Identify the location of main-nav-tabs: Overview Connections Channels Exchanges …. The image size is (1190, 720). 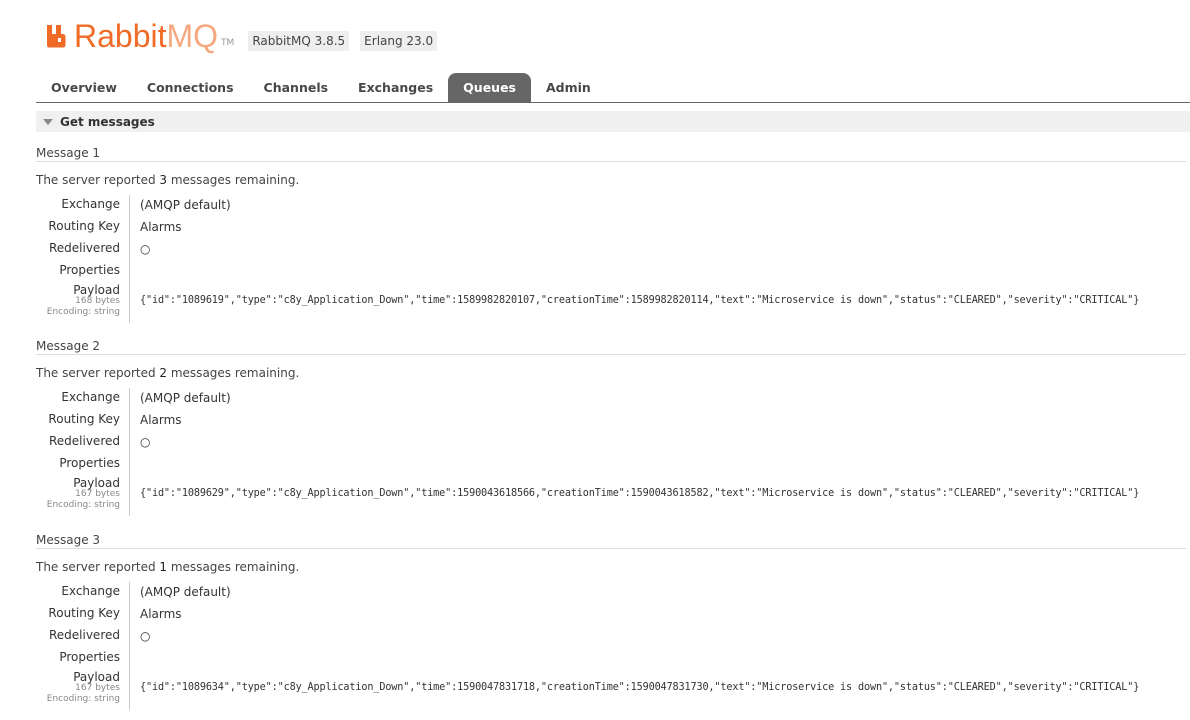
(613, 88).